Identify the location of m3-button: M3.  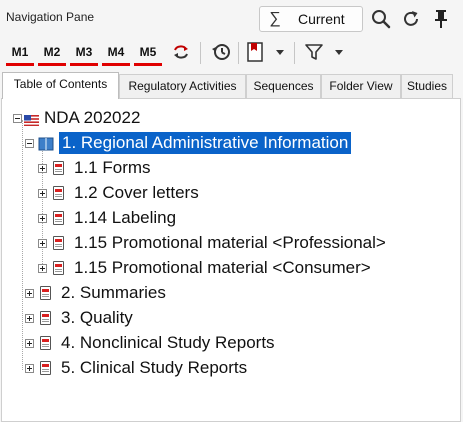
(84, 54).